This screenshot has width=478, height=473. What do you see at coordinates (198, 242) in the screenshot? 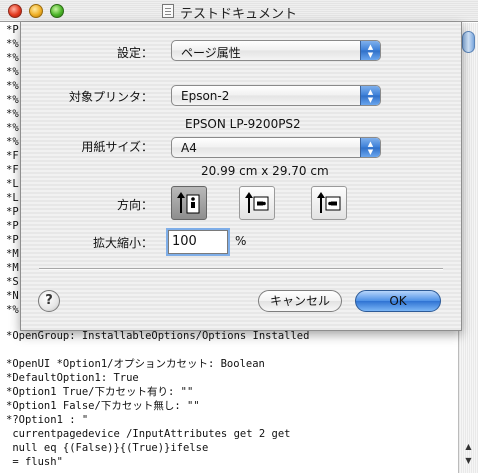
I see `scale-input: 100` at bounding box center [198, 242].